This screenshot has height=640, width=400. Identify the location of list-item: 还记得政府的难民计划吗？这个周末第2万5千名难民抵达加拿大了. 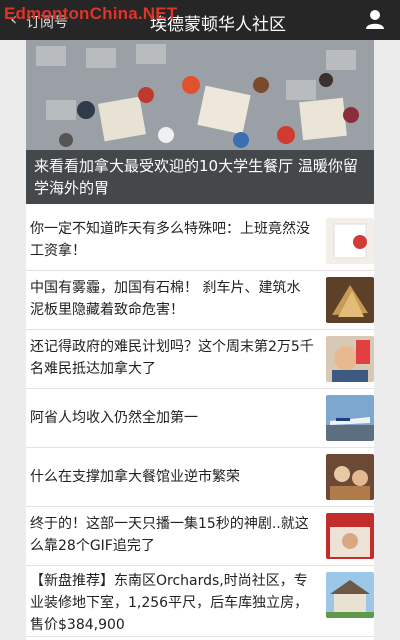
(200, 359).